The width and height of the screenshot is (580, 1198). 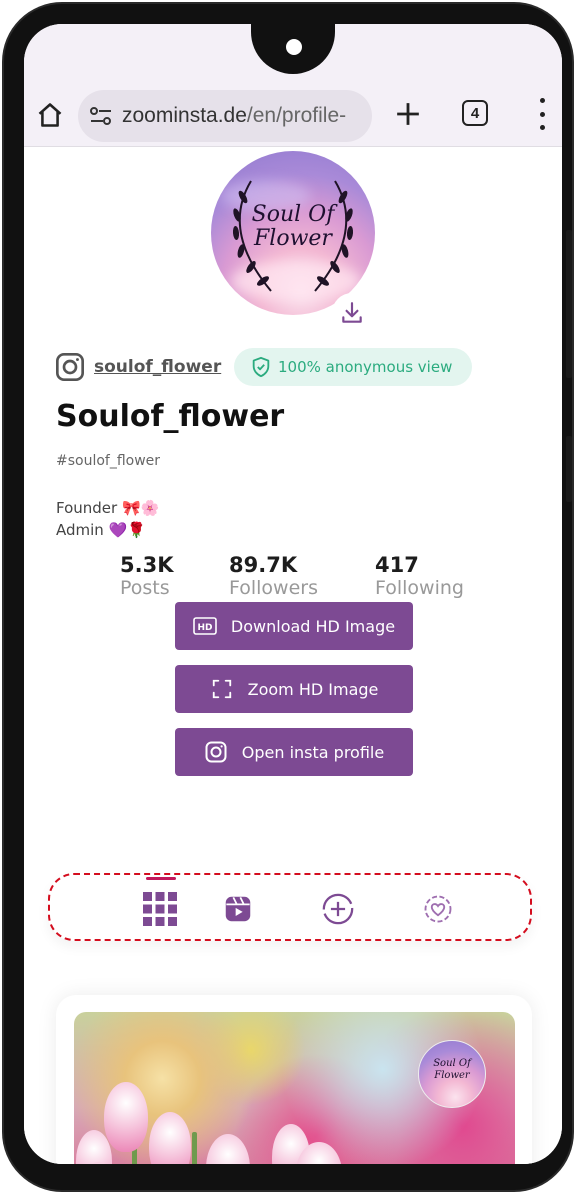 I want to click on profile-avatar: Soul Of Flower, so click(x=293, y=233).